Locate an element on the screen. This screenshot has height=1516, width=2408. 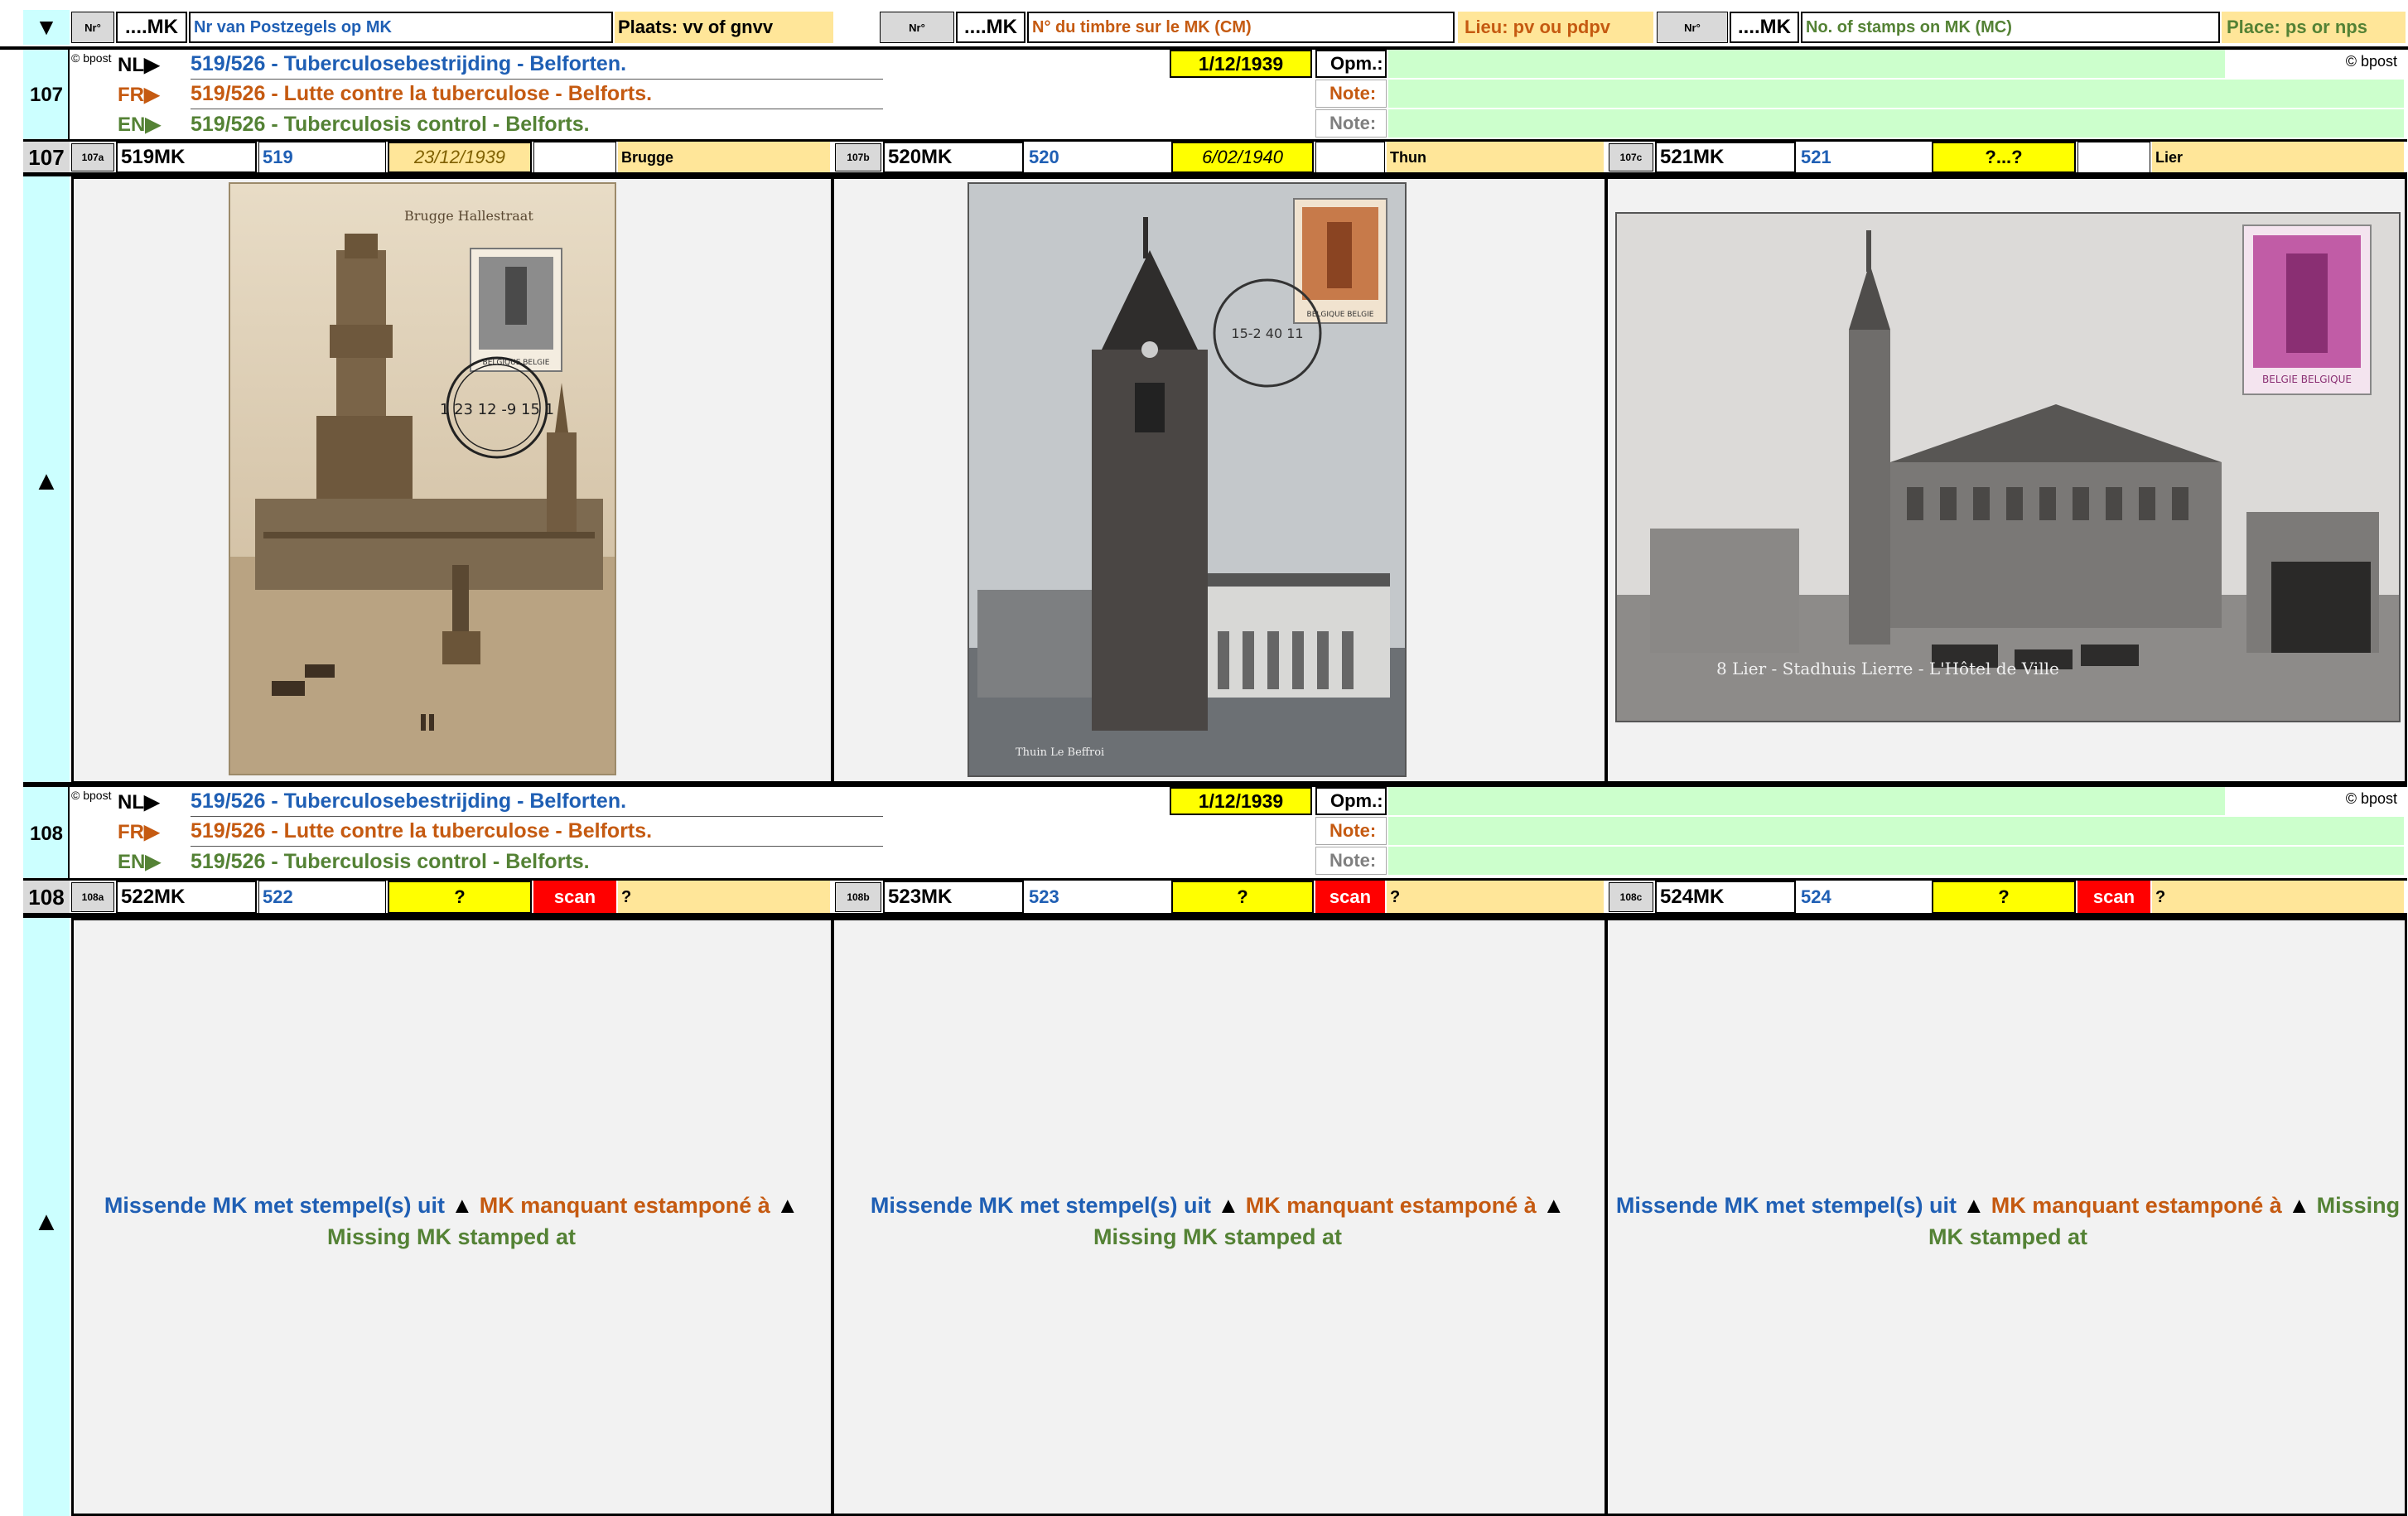
entry-sub-id: 107b is located at coordinates (858, 157).